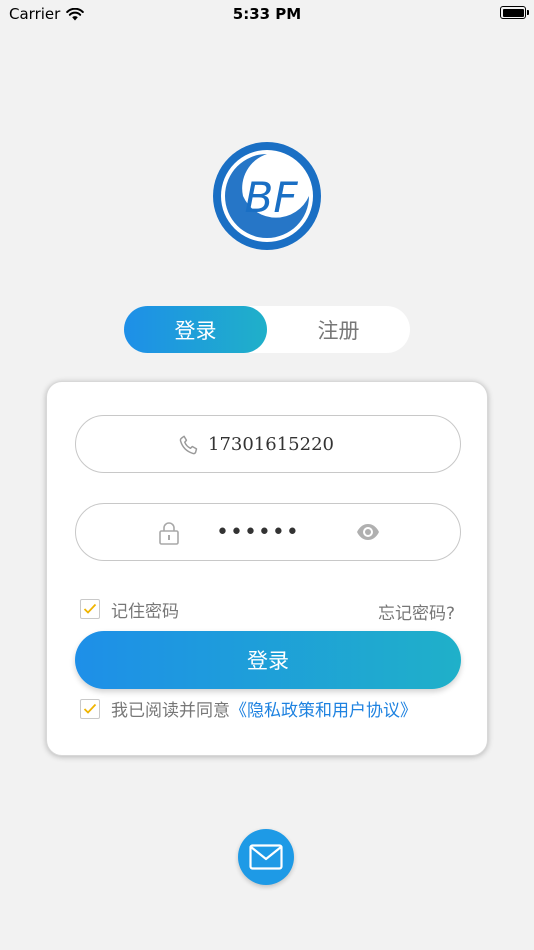  What do you see at coordinates (272, 197) in the screenshot?
I see `logo-text: BF` at bounding box center [272, 197].